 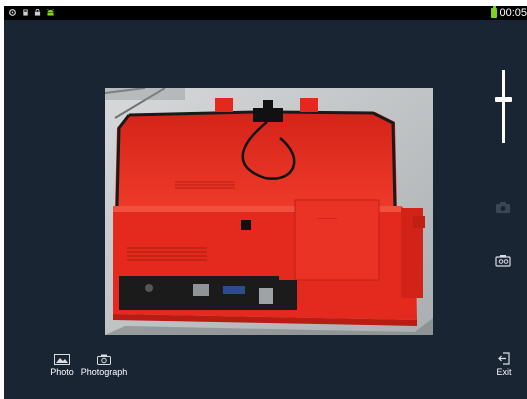 What do you see at coordinates (503, 106) in the screenshot?
I see `zoom-slider-track` at bounding box center [503, 106].